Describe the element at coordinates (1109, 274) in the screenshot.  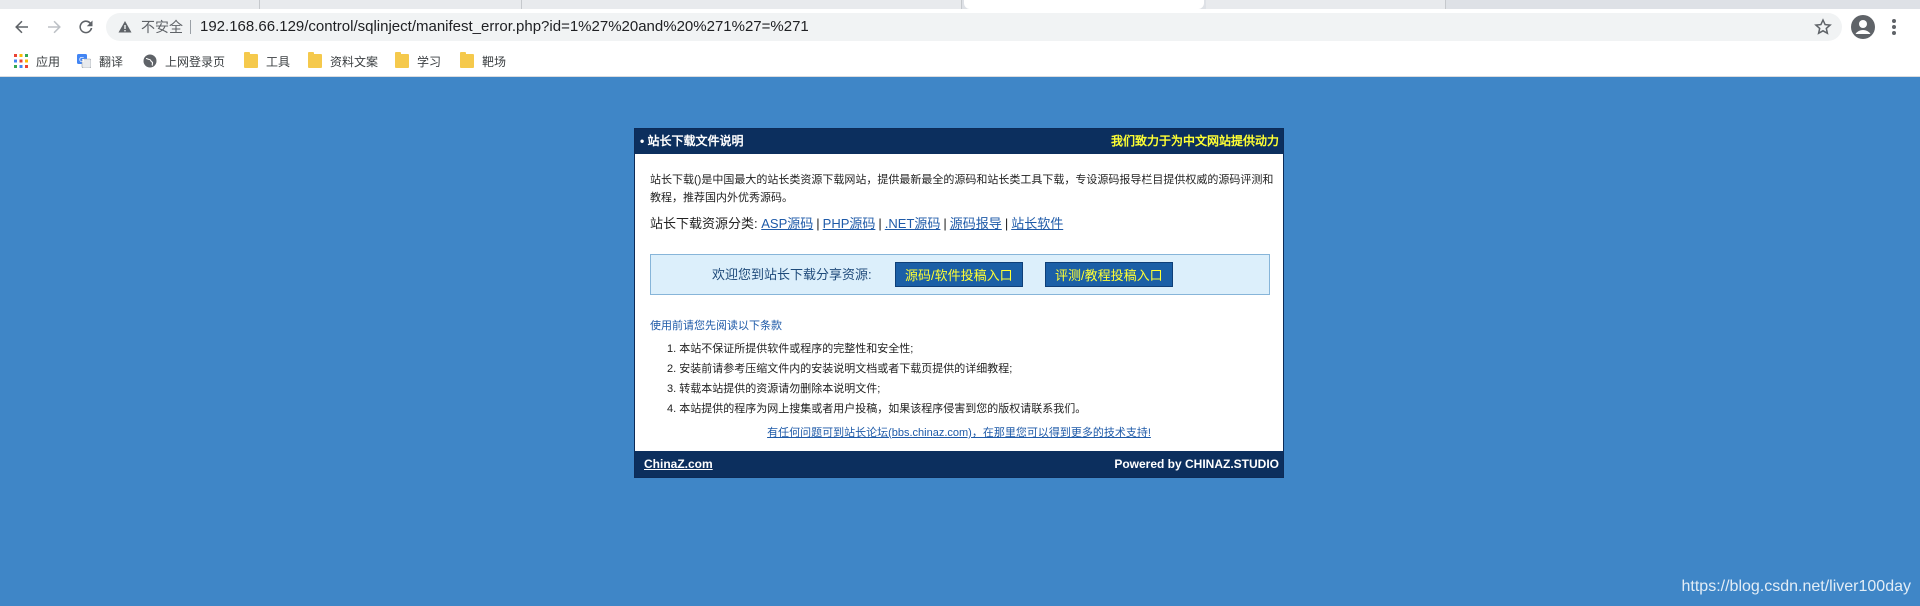
I see `submit-review-button: 评测/教程投稿入口` at that location.